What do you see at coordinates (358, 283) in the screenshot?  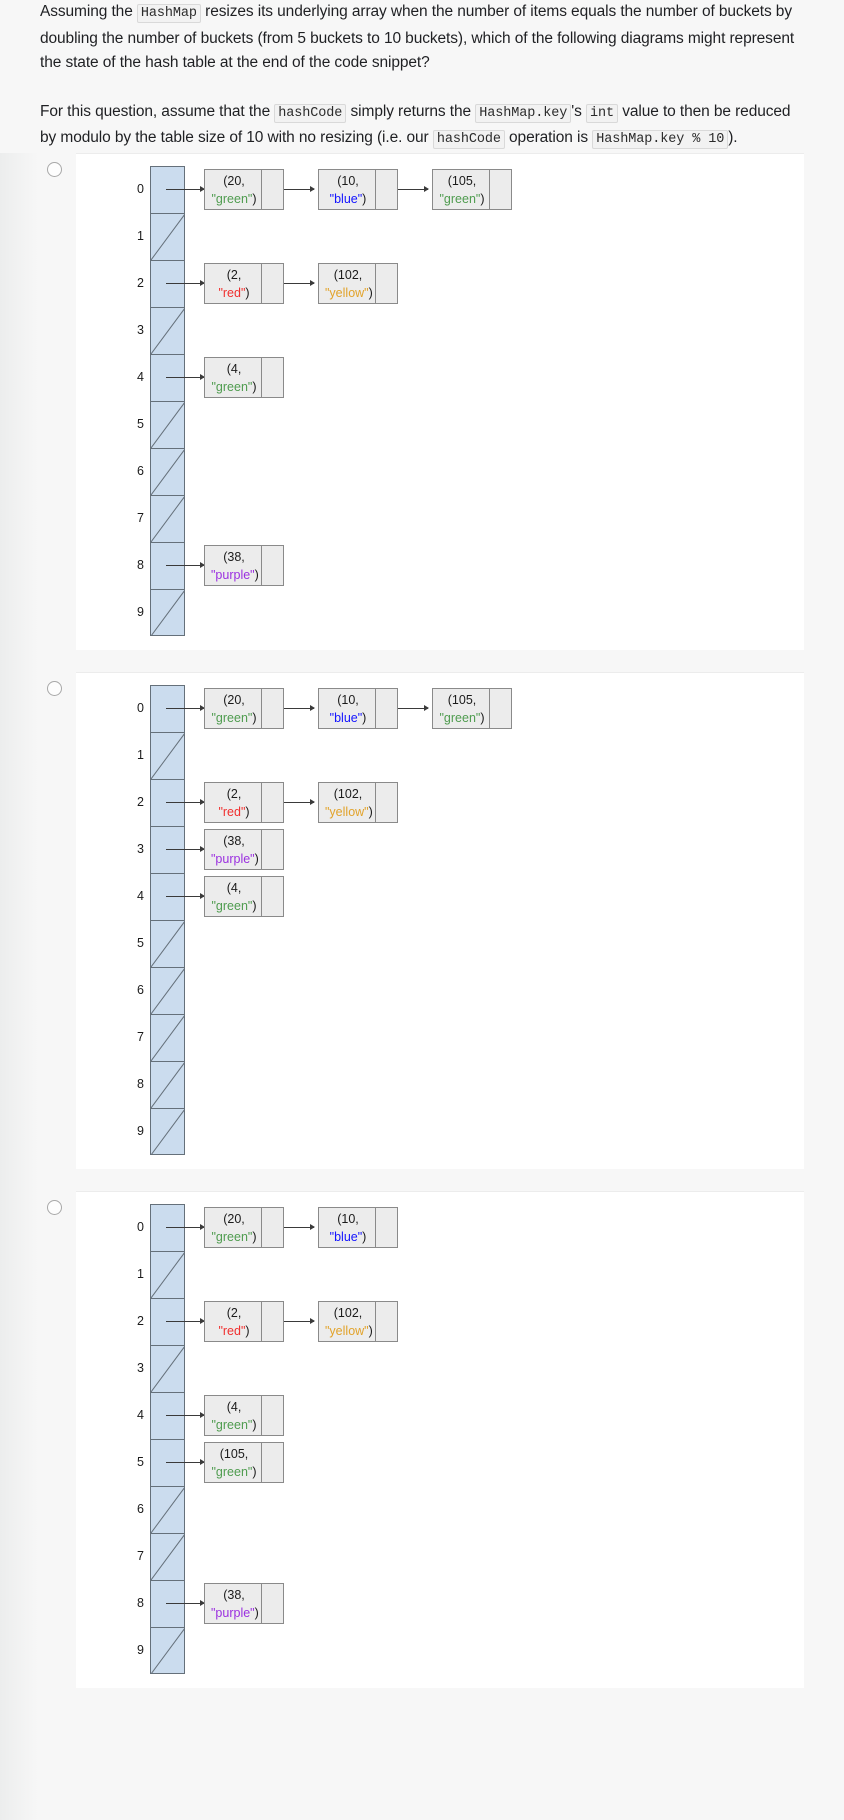 I see `chain-node: (102, "yellow")` at bounding box center [358, 283].